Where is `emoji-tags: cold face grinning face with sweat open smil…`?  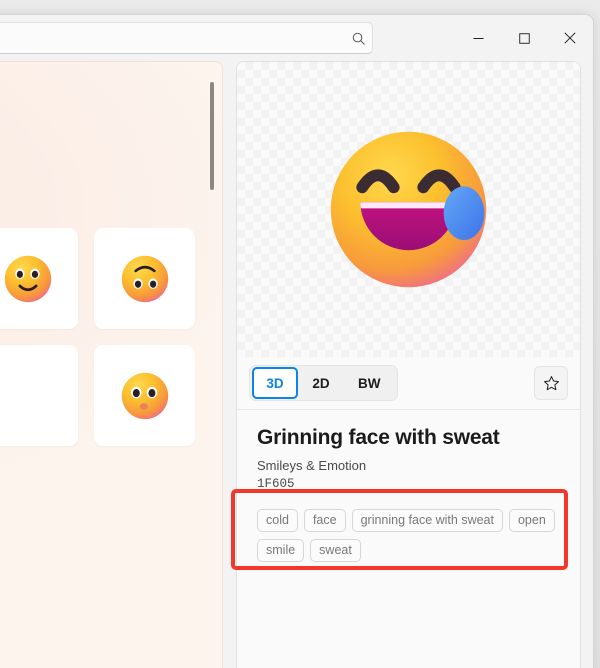
emoji-tags: cold face grinning face with sweat open smil… is located at coordinates (408, 533).